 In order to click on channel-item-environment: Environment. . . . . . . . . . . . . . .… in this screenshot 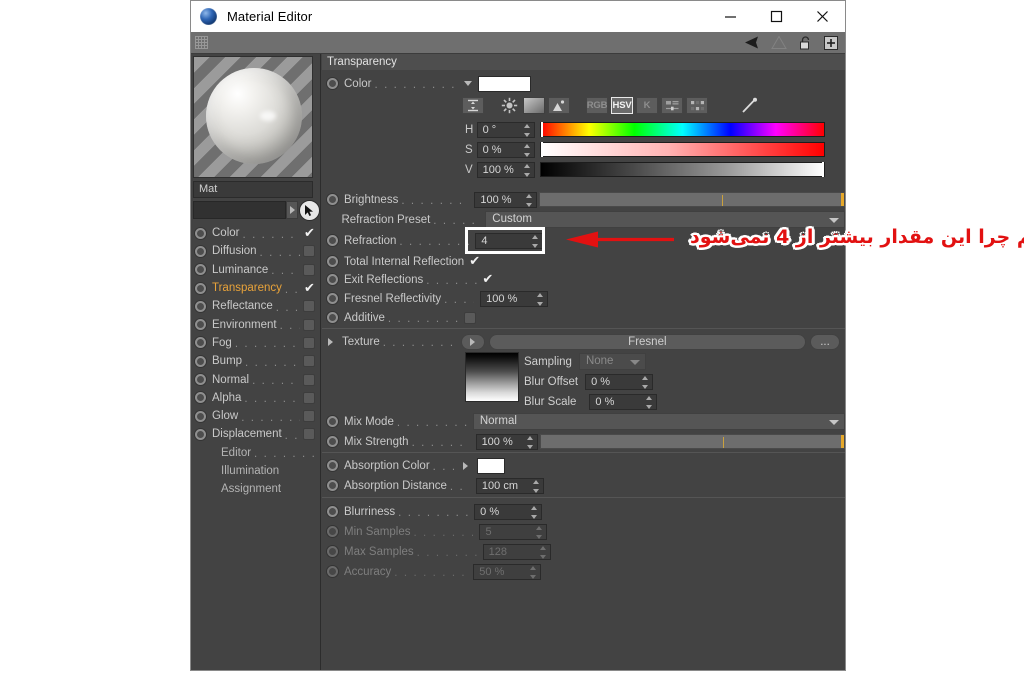, I will do `click(256, 324)`.